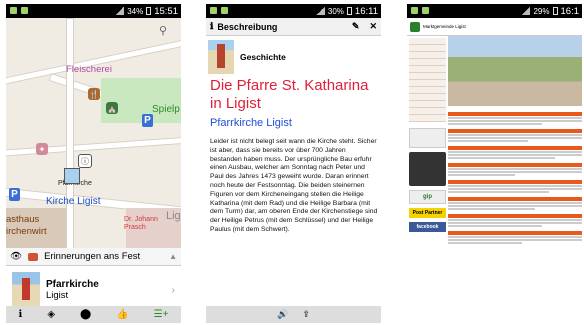 Image resolution: width=584 pixels, height=325 pixels. Describe the element at coordinates (23, 219) in the screenshot. I see `map-label-inn: asthaus` at that location.